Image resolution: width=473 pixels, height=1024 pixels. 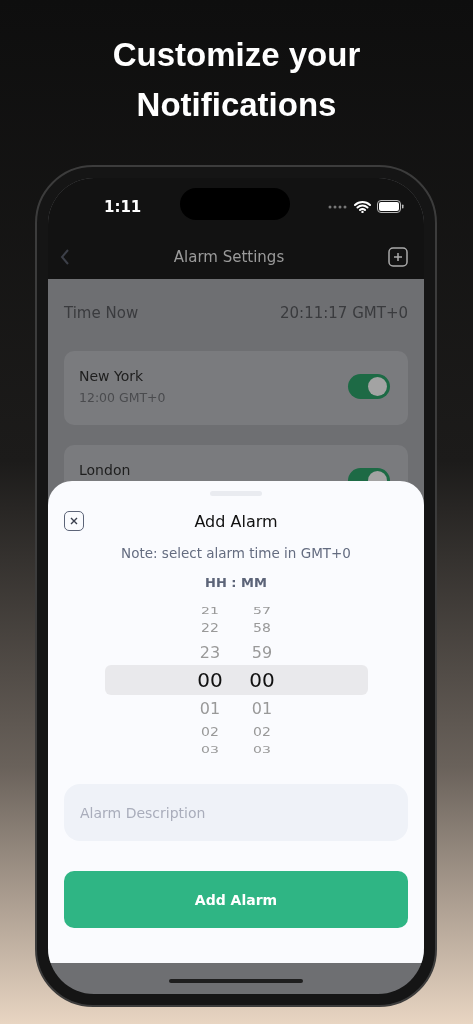 I want to click on picker-row: 01 01, so click(x=236, y=708).